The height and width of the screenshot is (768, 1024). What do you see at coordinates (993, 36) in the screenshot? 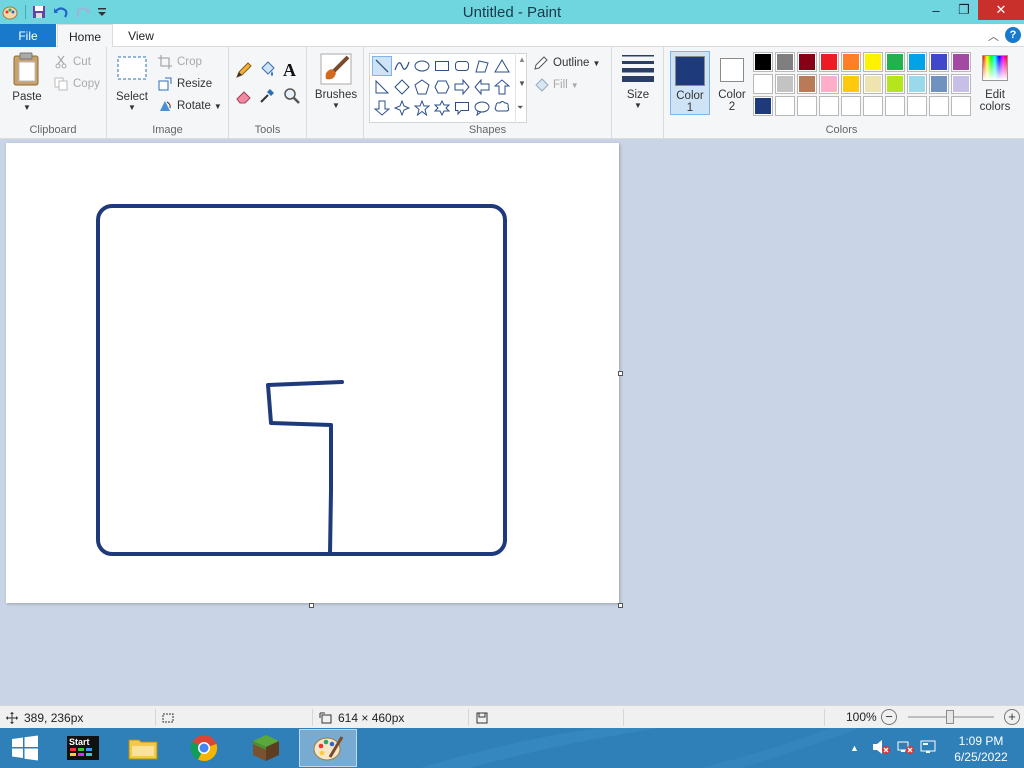
I see `collapse-ribbon-icon: ︿` at bounding box center [993, 36].